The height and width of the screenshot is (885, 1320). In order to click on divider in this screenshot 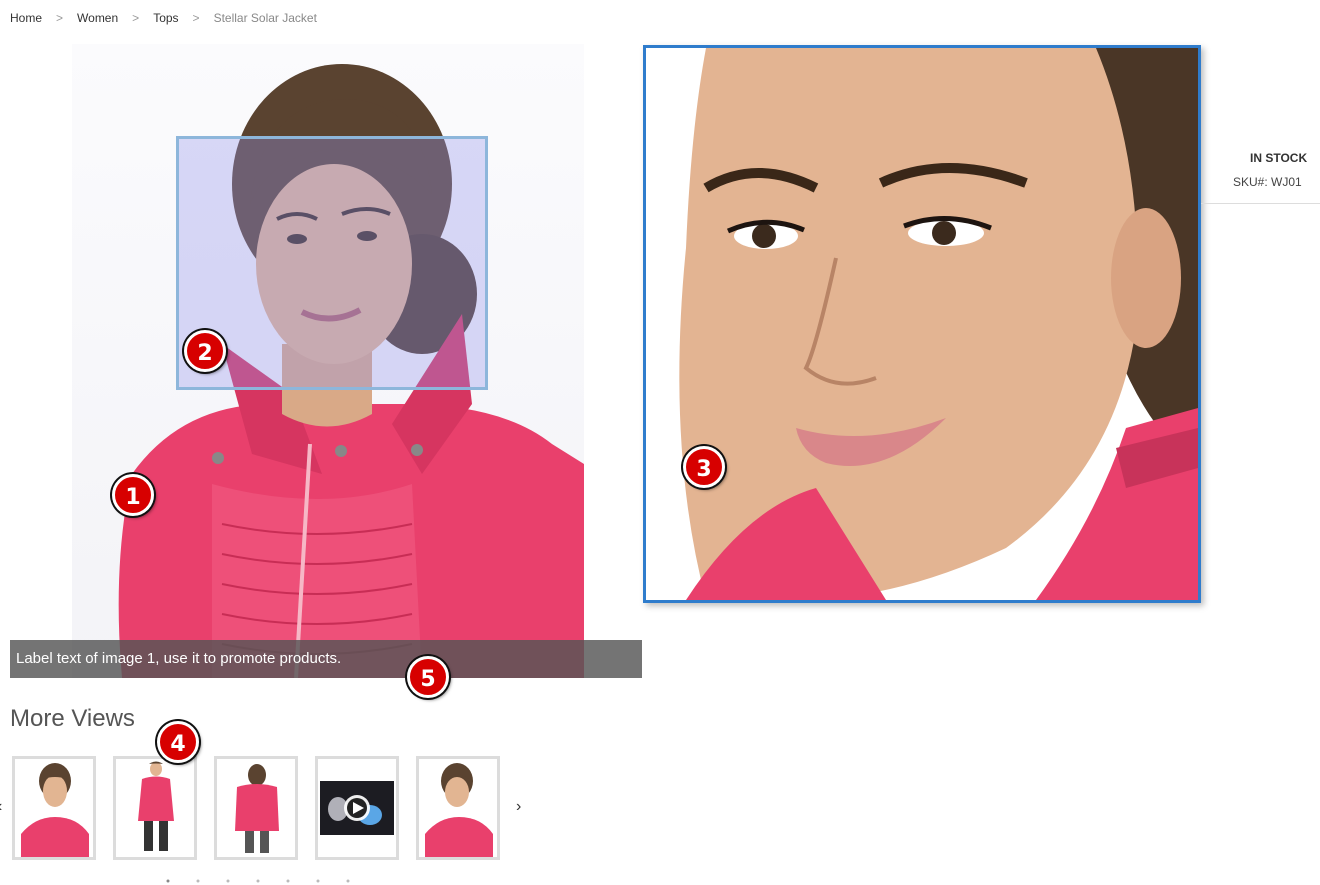, I will do `click(1260, 203)`.